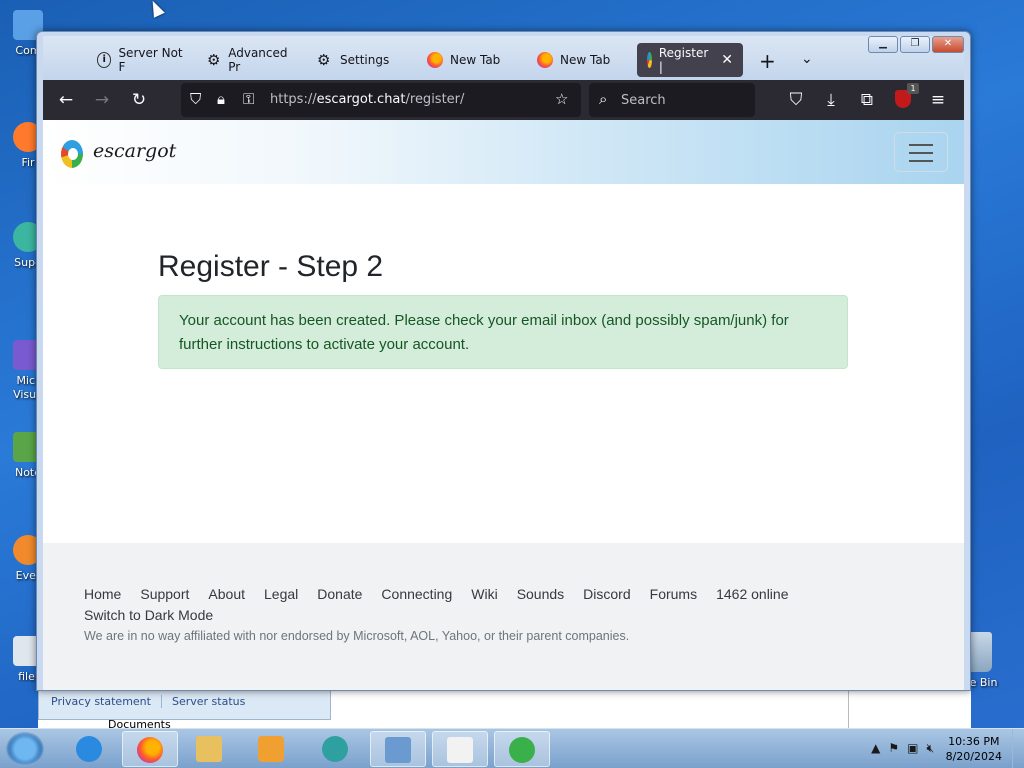 The height and width of the screenshot is (768, 1024). I want to click on search-placeholder: Search, so click(643, 100).